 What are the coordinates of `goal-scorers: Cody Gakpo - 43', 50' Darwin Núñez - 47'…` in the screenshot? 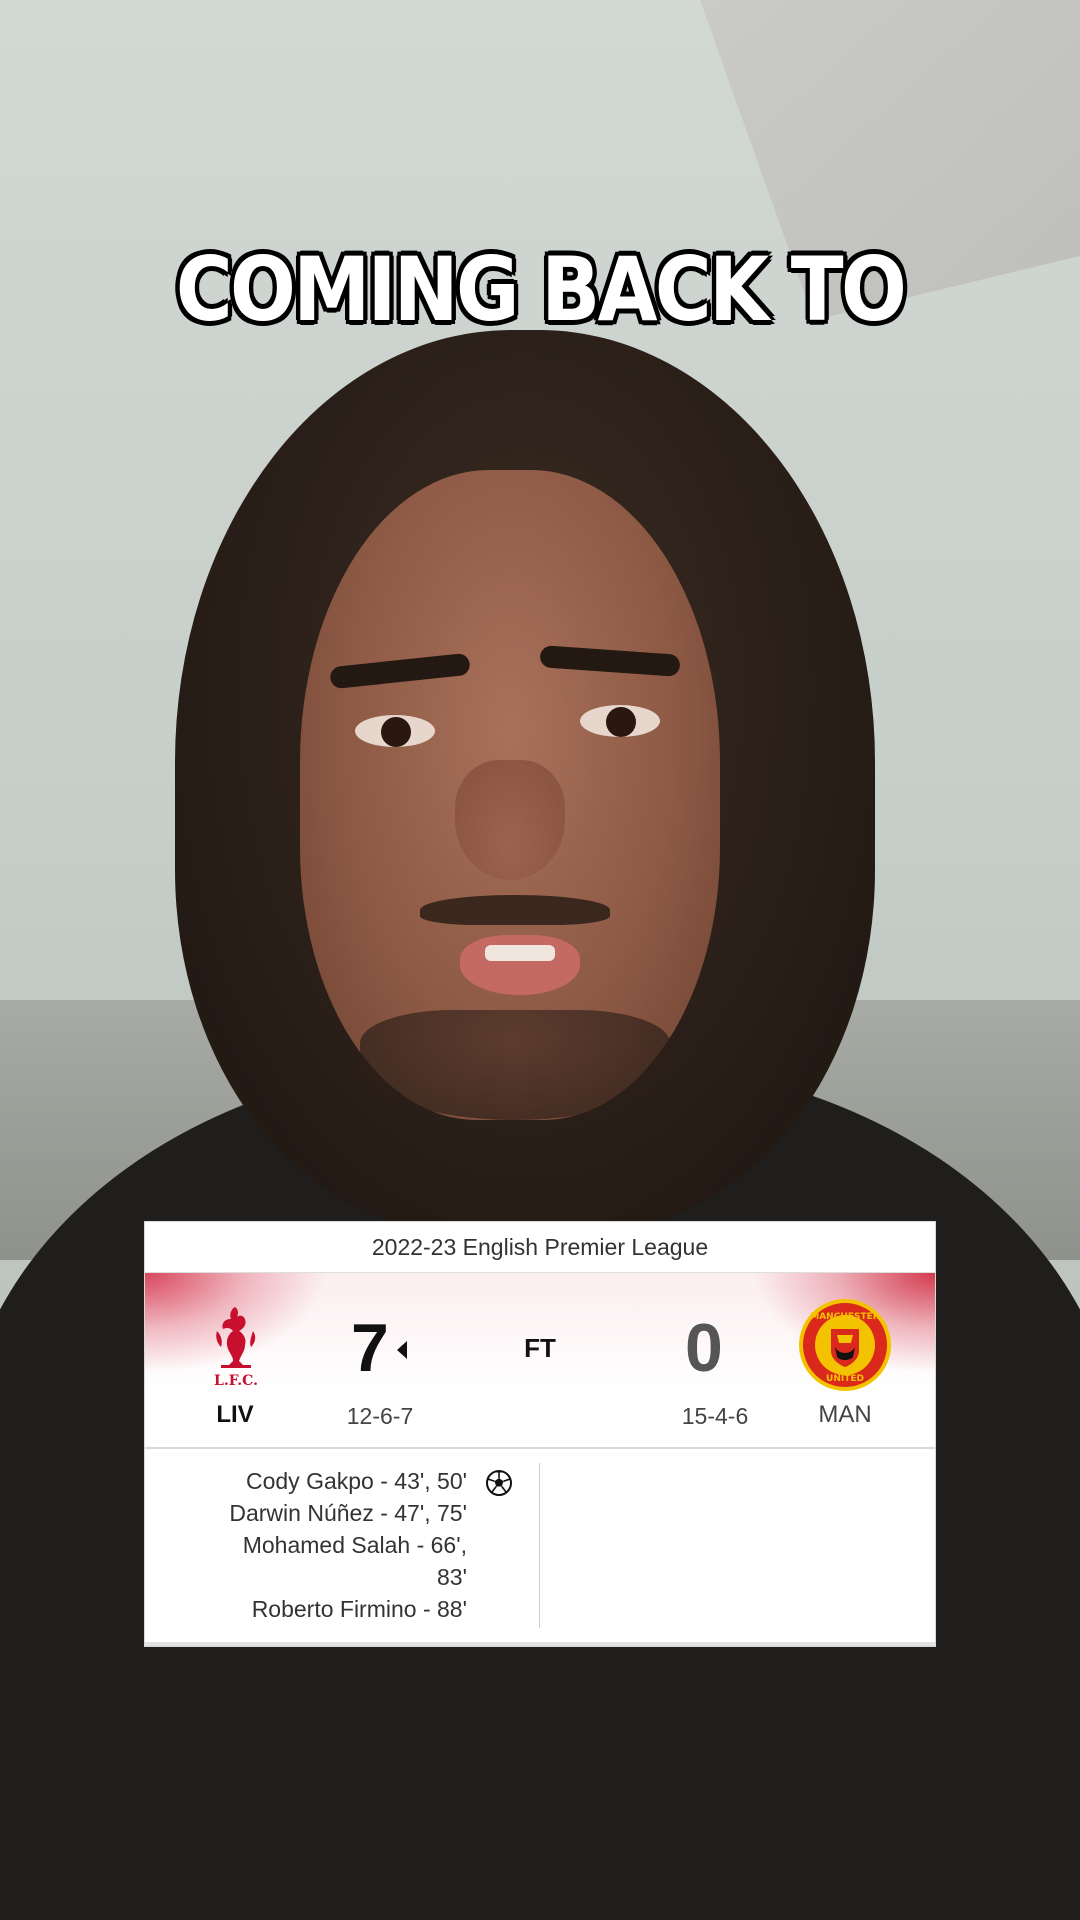 It's located at (540, 1547).